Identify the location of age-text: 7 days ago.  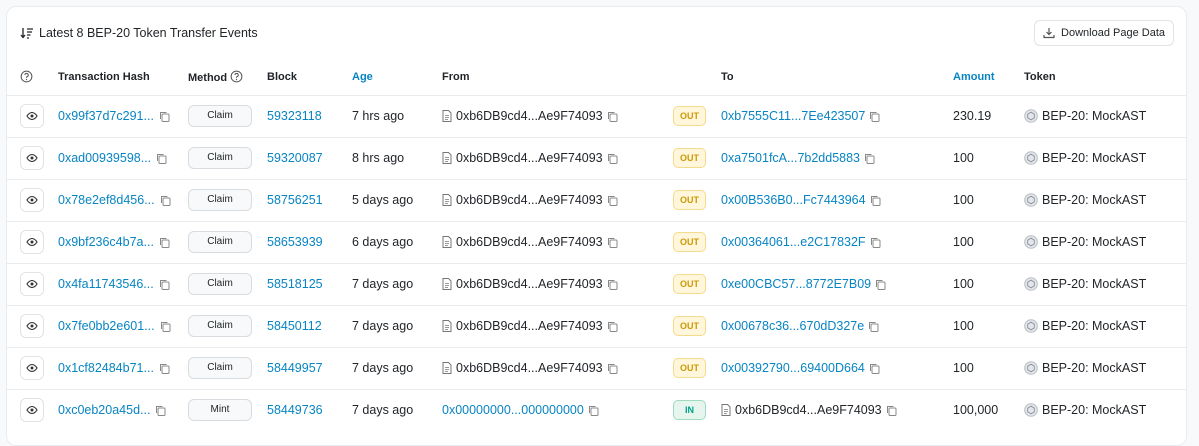
(383, 284).